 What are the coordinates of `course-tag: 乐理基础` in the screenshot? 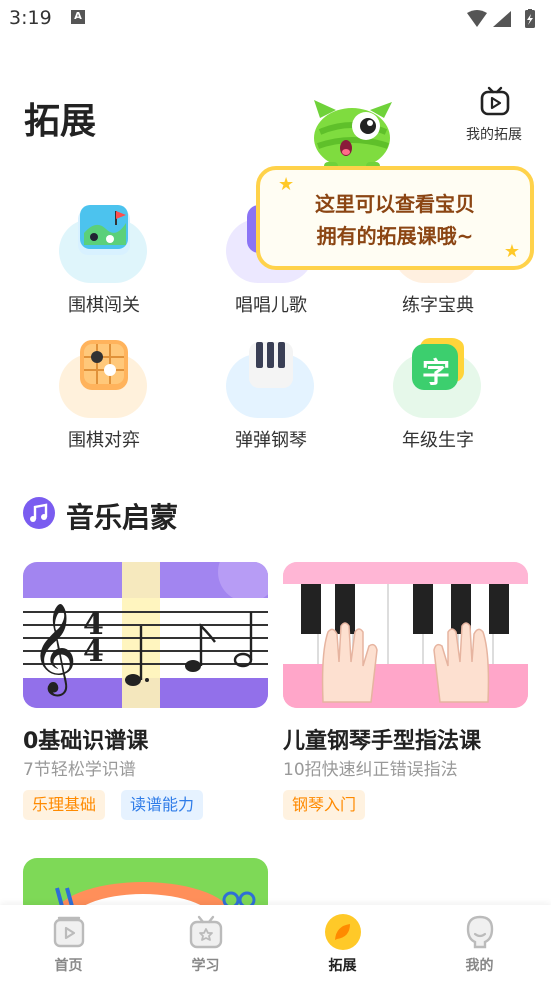 It's located at (64, 805).